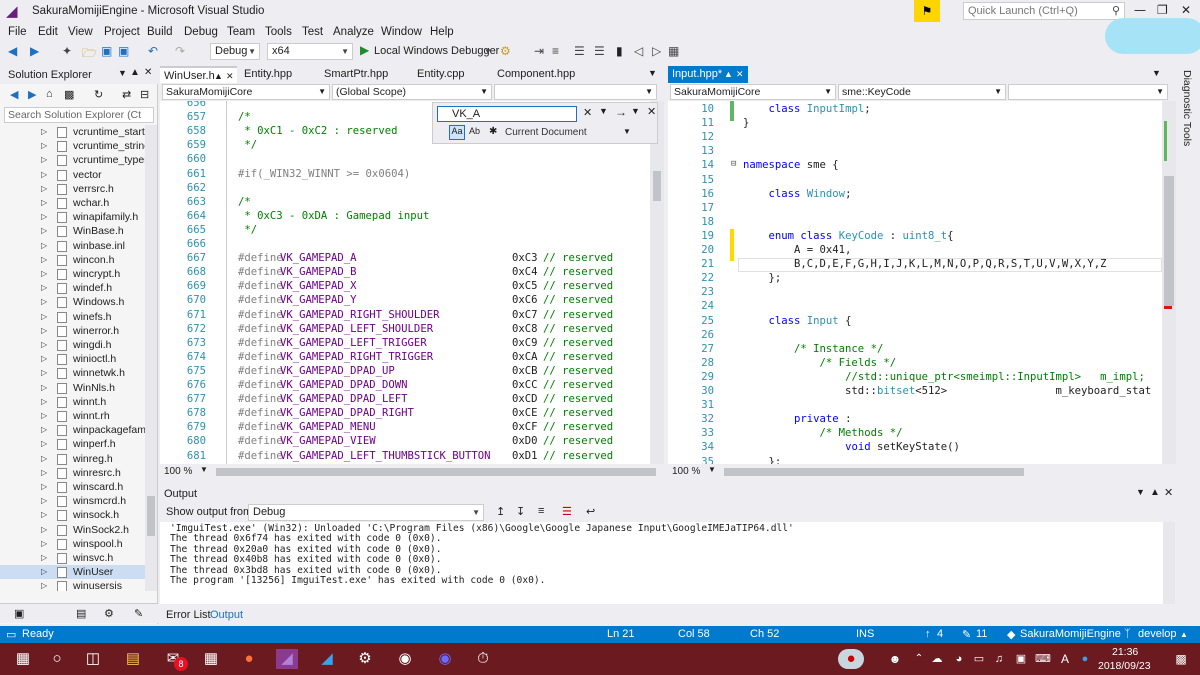 This screenshot has width=1200, height=675. Describe the element at coordinates (733, 164) in the screenshot. I see `collapse-icon: ⊟` at that location.